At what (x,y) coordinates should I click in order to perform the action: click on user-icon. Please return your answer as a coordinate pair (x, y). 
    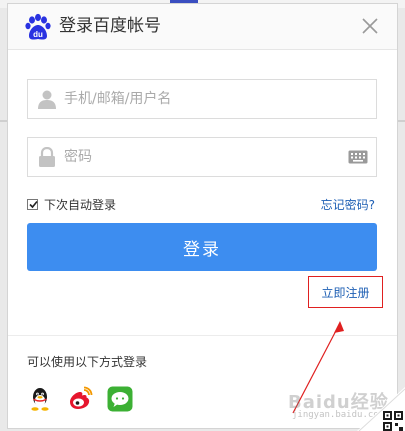
    Looking at the image, I should click on (47, 99).